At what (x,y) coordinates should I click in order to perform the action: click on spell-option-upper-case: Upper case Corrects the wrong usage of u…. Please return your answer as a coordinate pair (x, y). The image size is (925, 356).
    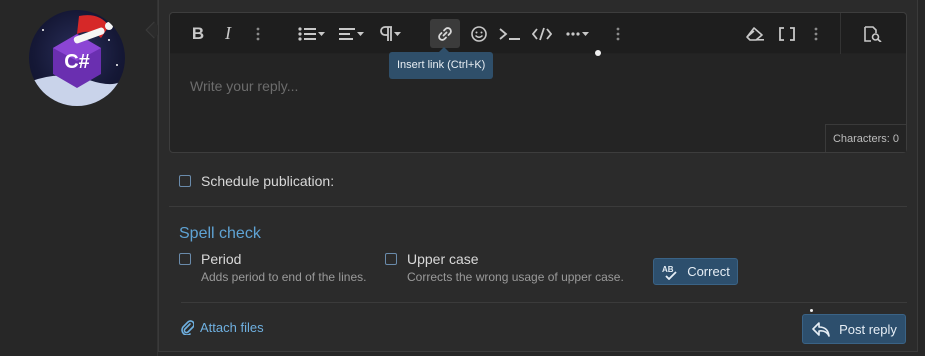
    Looking at the image, I should click on (504, 267).